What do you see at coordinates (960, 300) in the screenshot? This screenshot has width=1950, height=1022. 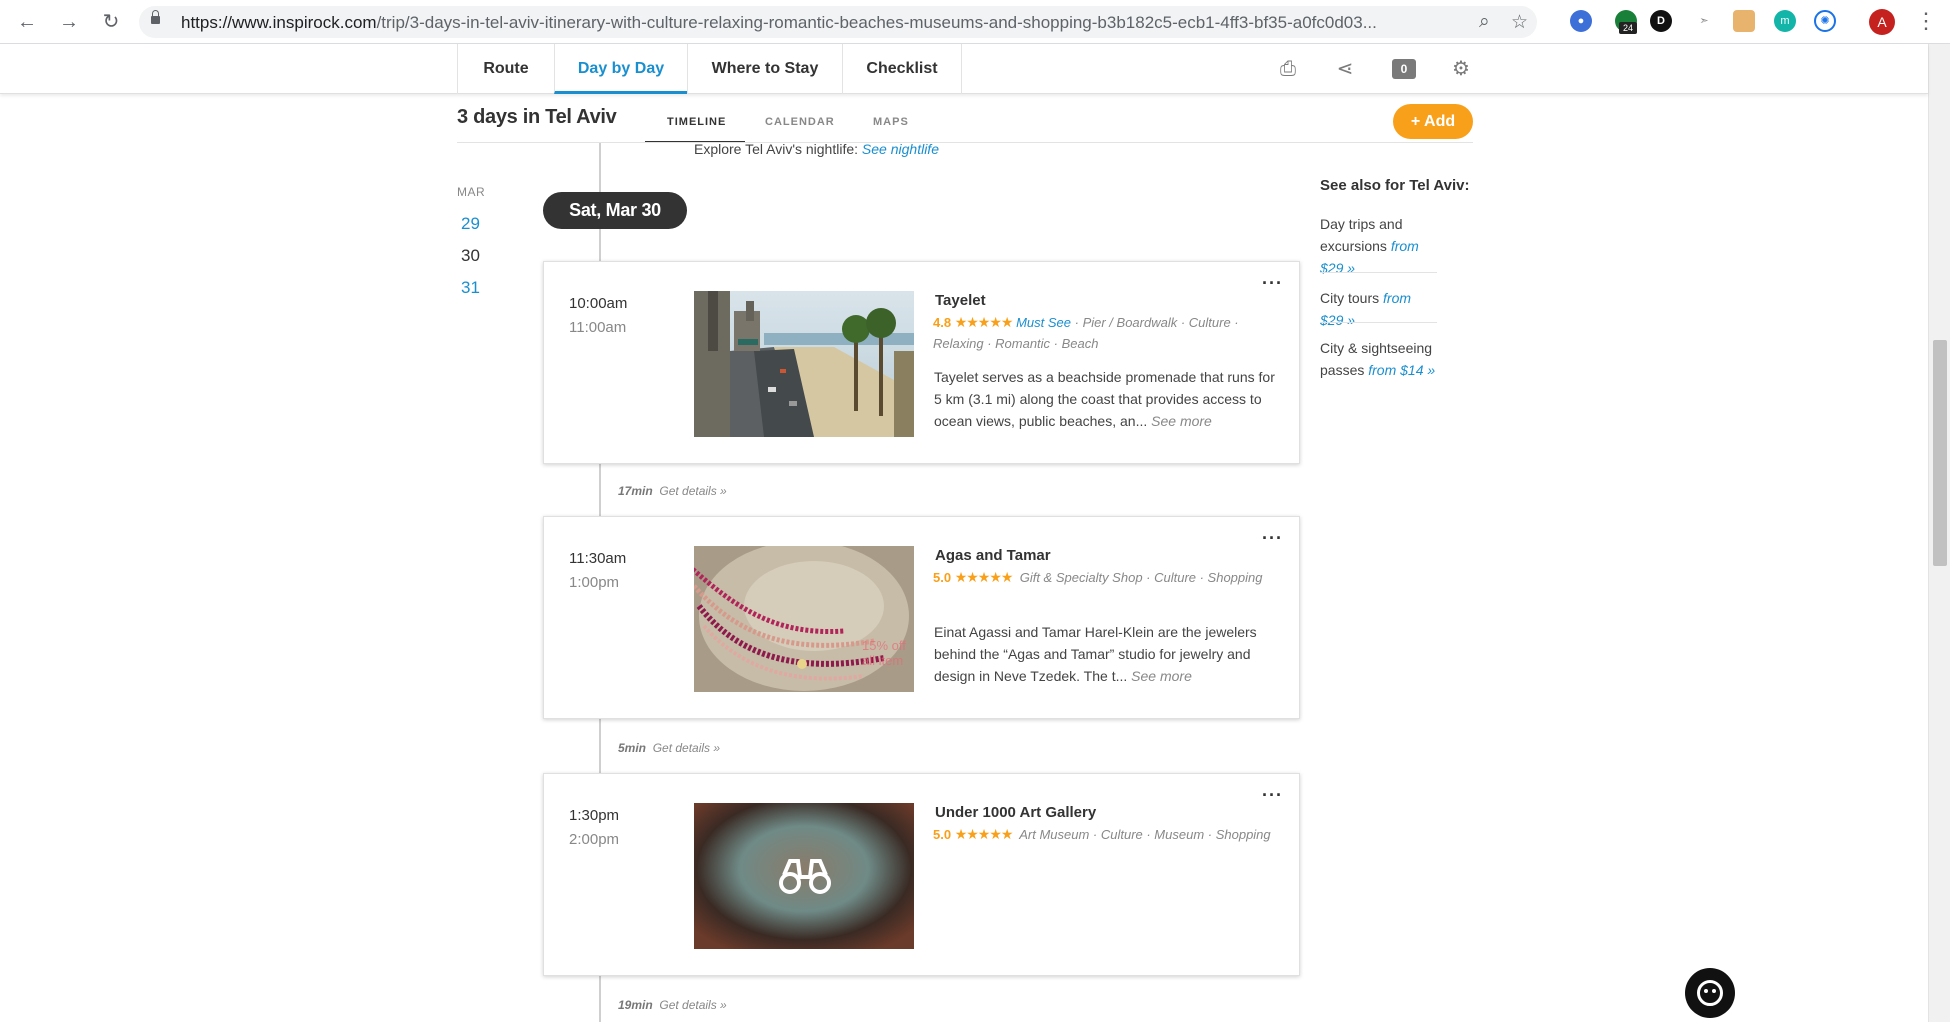 I see `activity-title: Tayelet` at bounding box center [960, 300].